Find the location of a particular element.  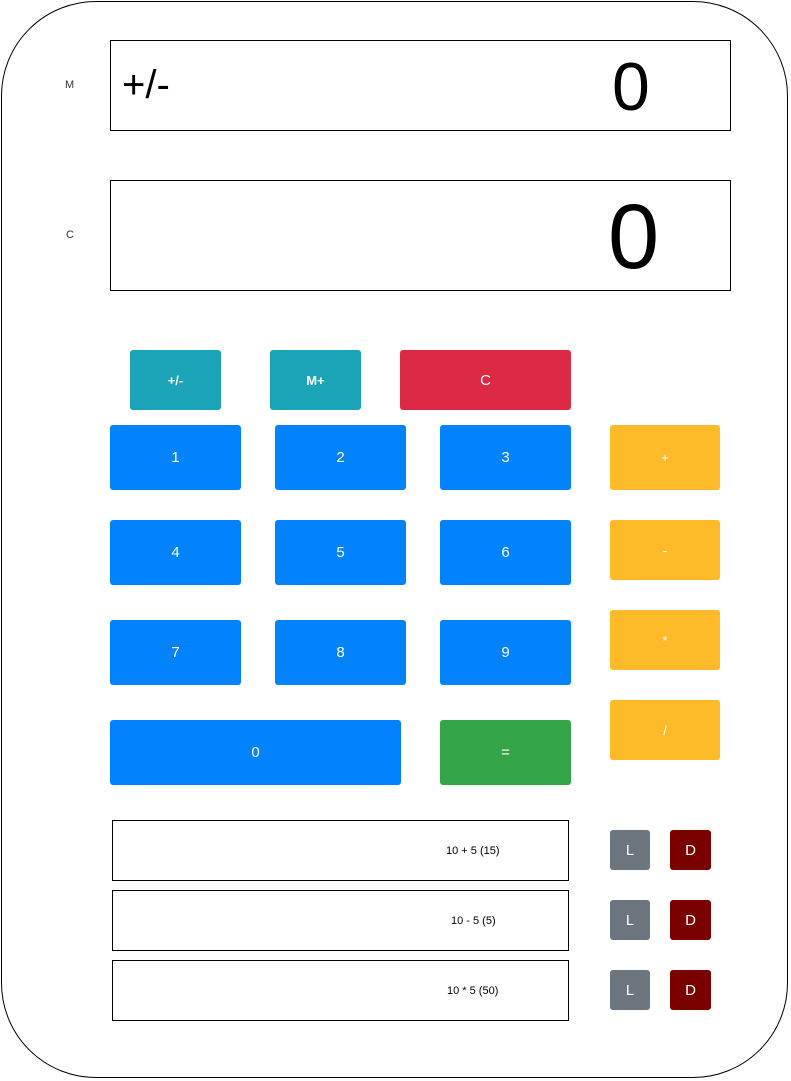

current-label: C is located at coordinates (70, 235).